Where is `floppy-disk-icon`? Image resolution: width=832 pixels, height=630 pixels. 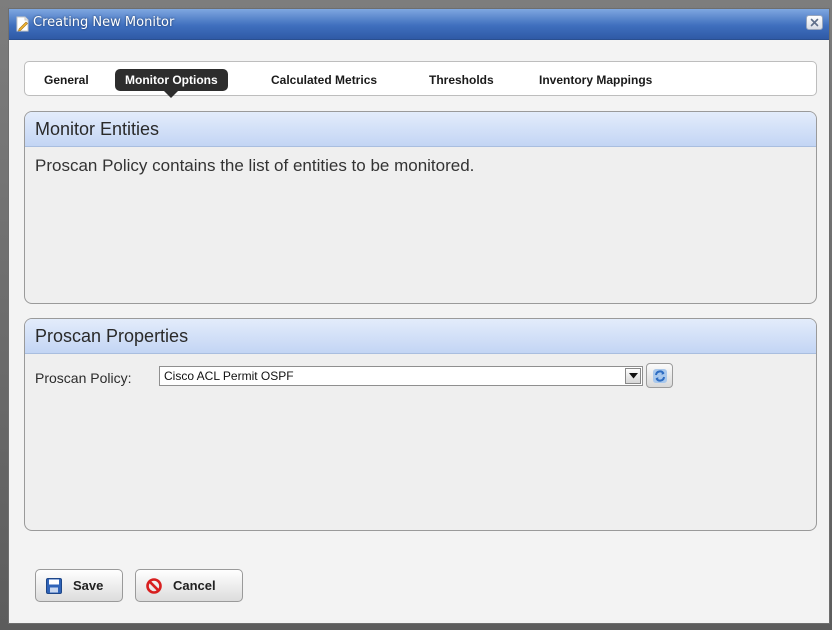
floppy-disk-icon is located at coordinates (54, 587).